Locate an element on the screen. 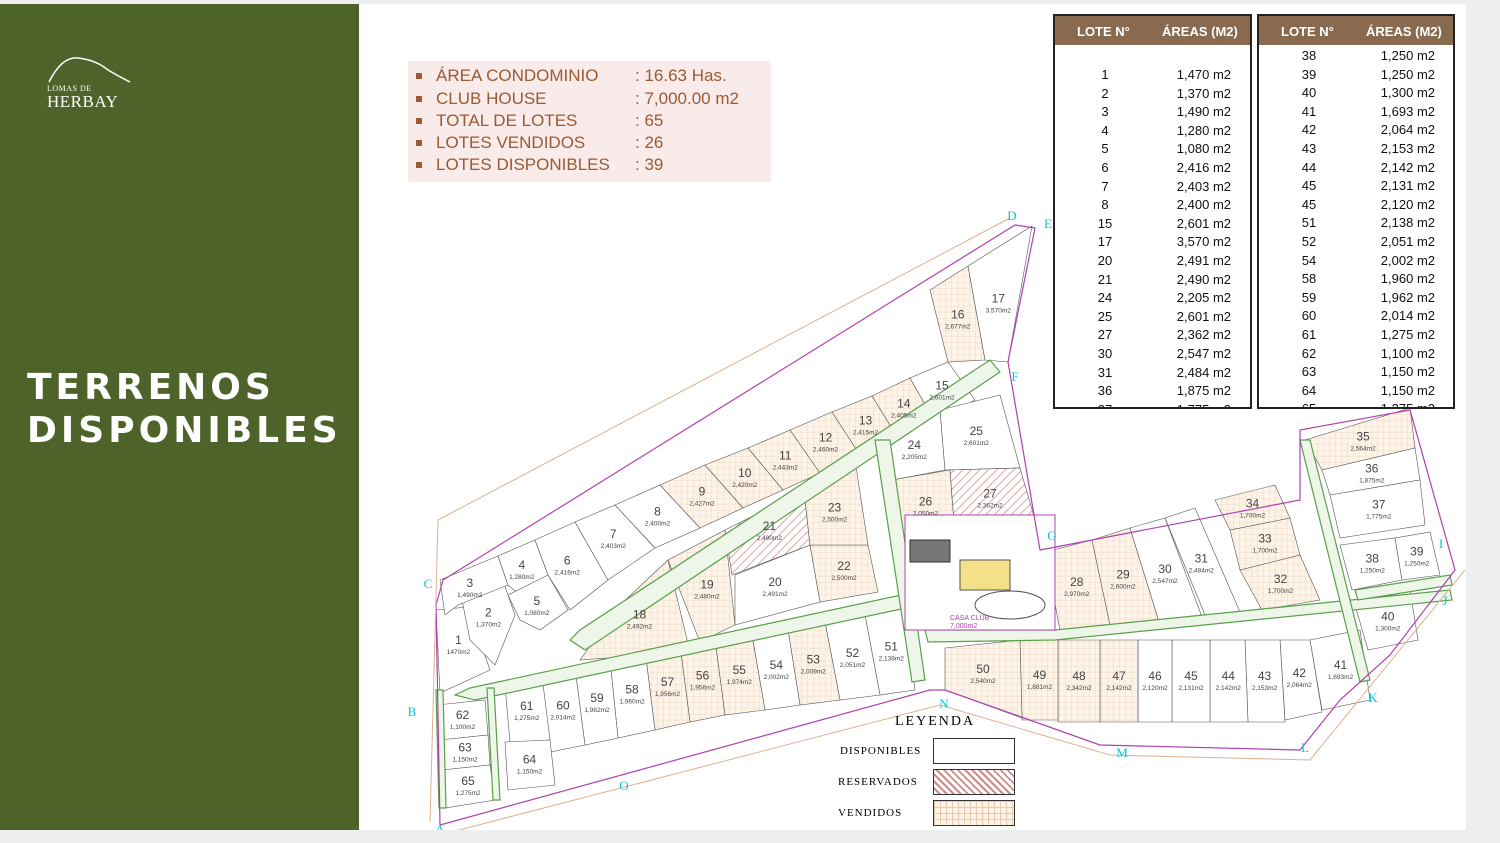 The width and height of the screenshot is (1500, 843). lot-number-label: 64 is located at coordinates (530, 759).